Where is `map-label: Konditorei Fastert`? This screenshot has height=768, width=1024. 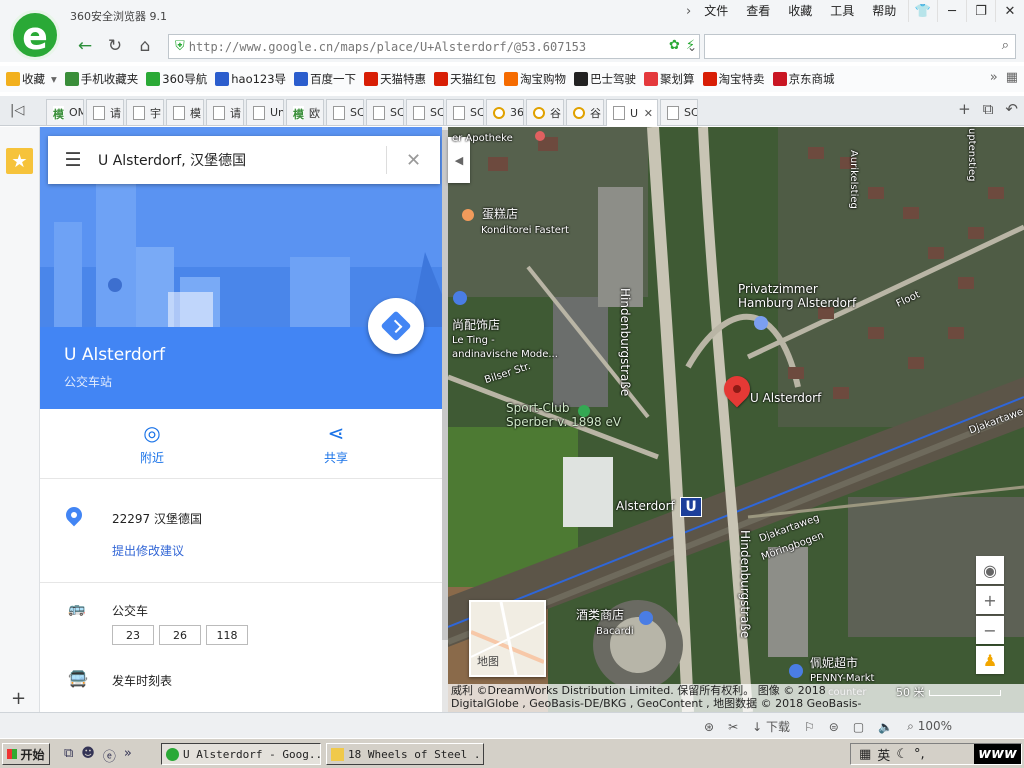
map-label: Konditorei Fastert is located at coordinates (525, 231).